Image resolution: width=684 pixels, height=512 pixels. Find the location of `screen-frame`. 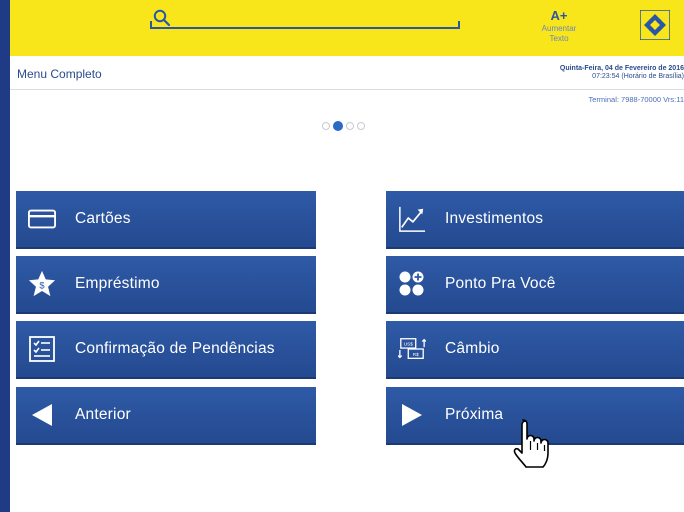

screen-frame is located at coordinates (5, 256).